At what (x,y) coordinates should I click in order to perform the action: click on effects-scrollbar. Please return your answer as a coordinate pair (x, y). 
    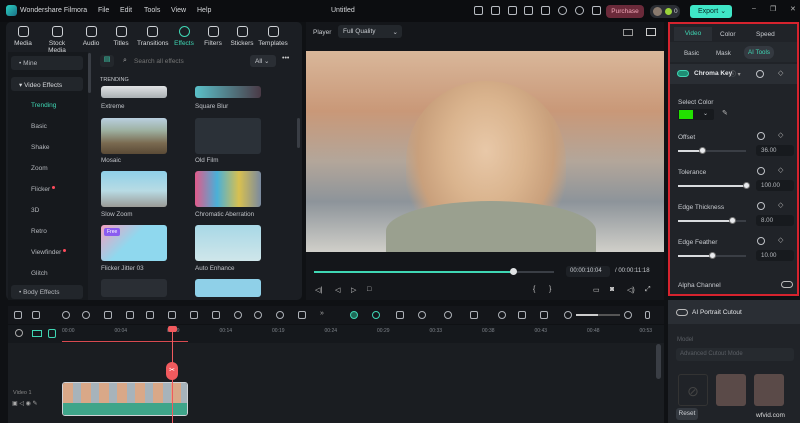
    Looking at the image, I should click on (298, 133).